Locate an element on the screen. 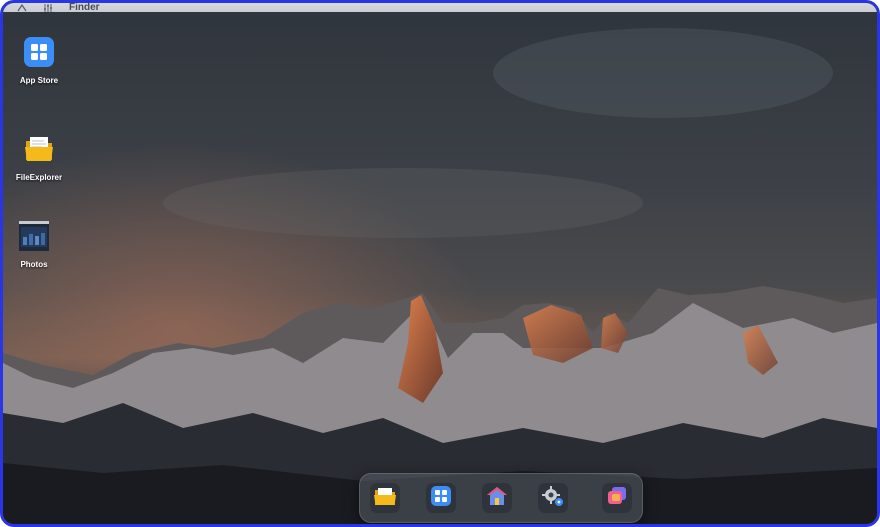 The height and width of the screenshot is (527, 880). dock-item-settings is located at coordinates (553, 498).